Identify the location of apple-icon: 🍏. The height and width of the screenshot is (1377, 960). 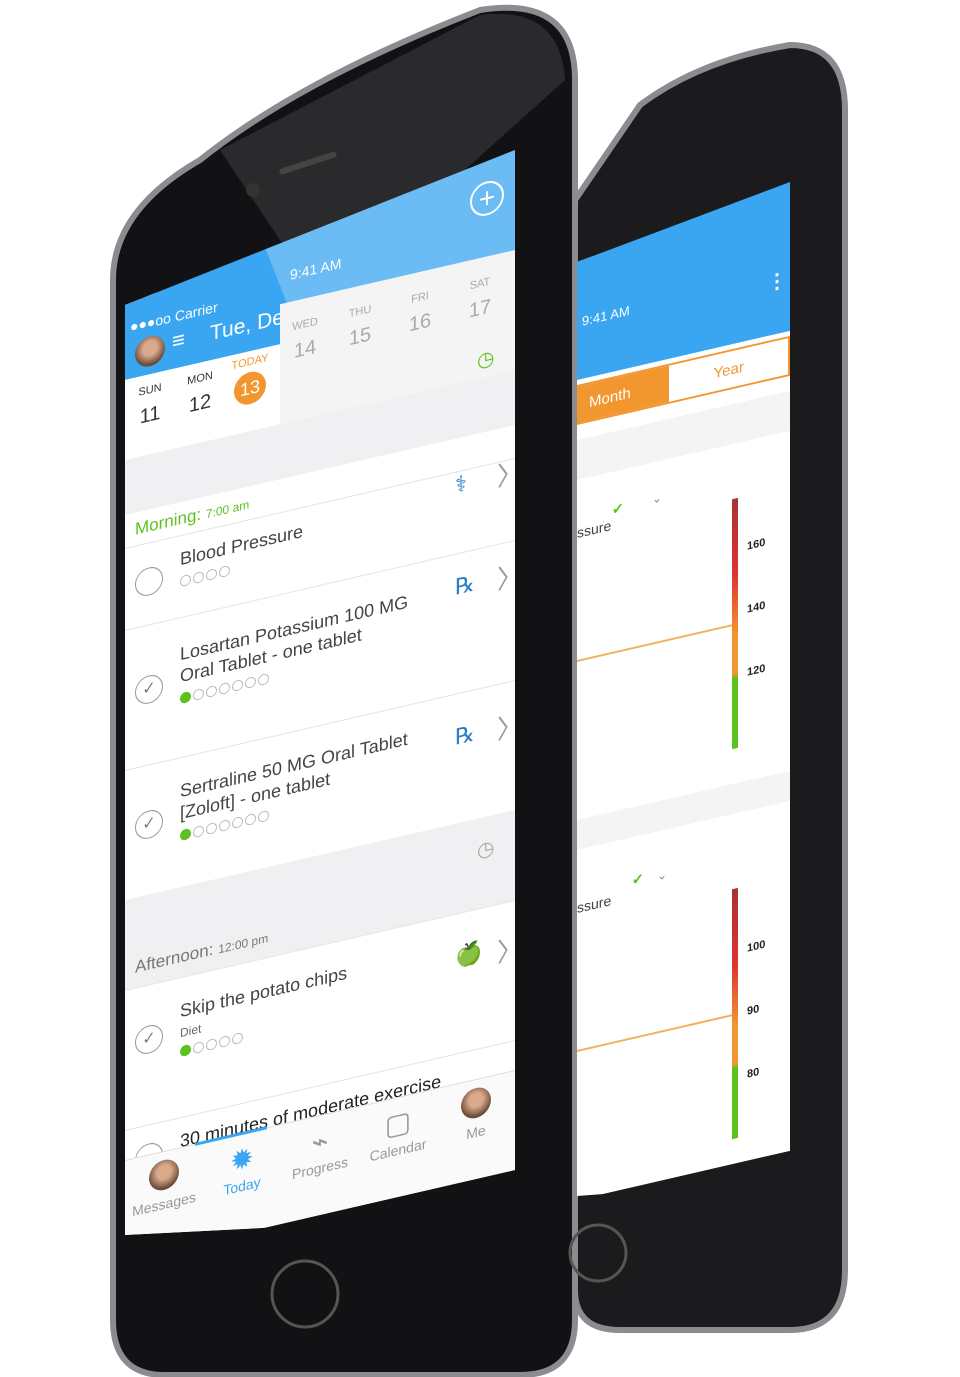
(469, 954).